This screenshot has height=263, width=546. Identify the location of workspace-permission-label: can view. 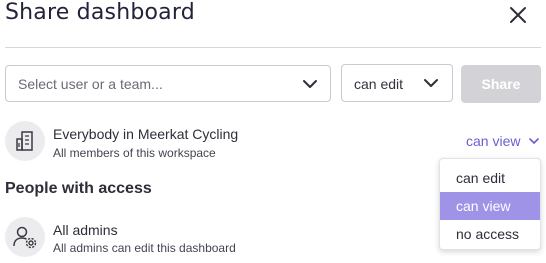
(493, 141).